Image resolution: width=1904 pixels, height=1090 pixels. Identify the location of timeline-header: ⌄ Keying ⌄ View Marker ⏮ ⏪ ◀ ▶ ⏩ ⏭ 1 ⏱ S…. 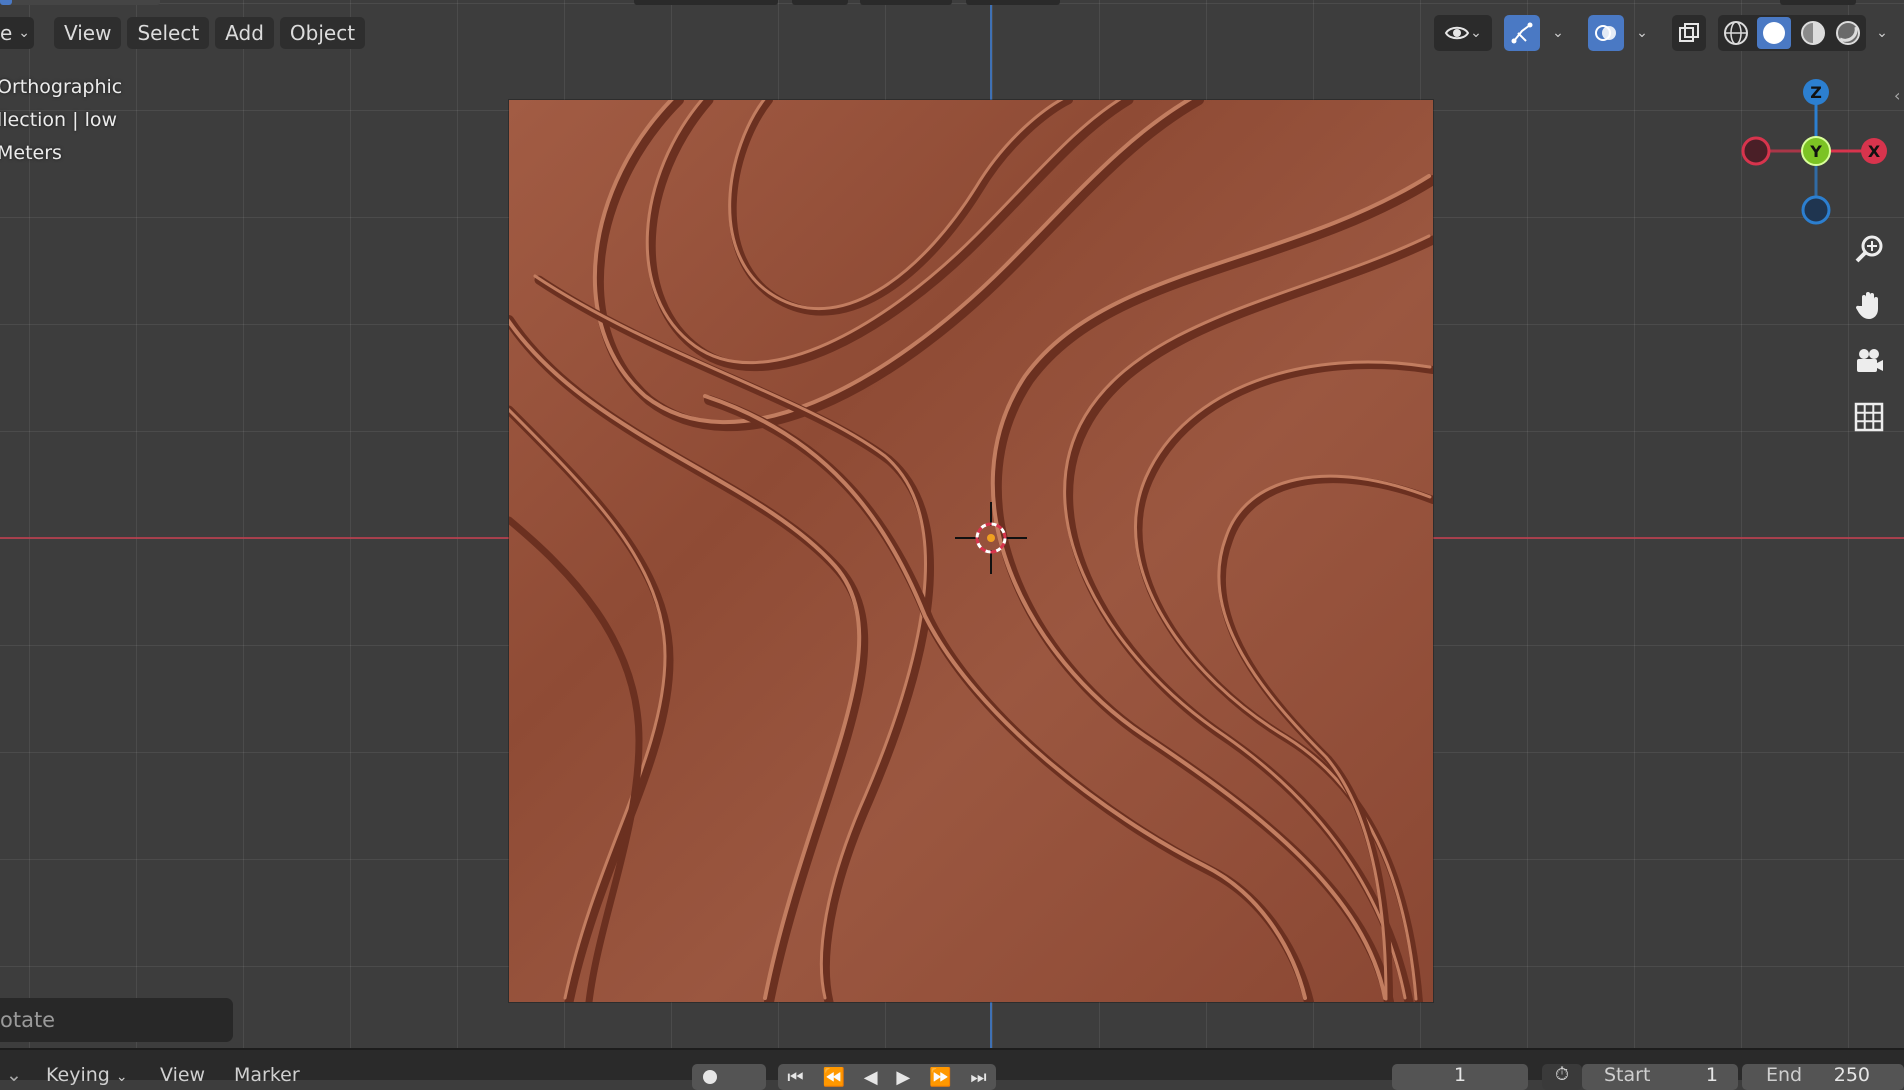
(952, 1069).